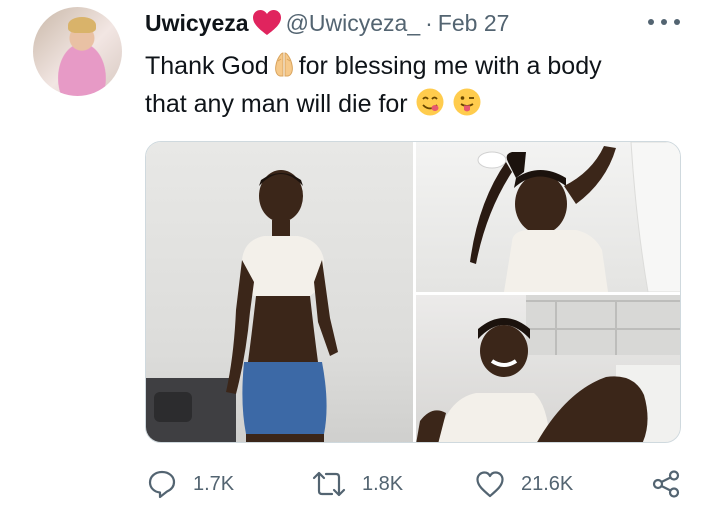 The width and height of the screenshot is (714, 513). I want to click on share-button, so click(666, 484).